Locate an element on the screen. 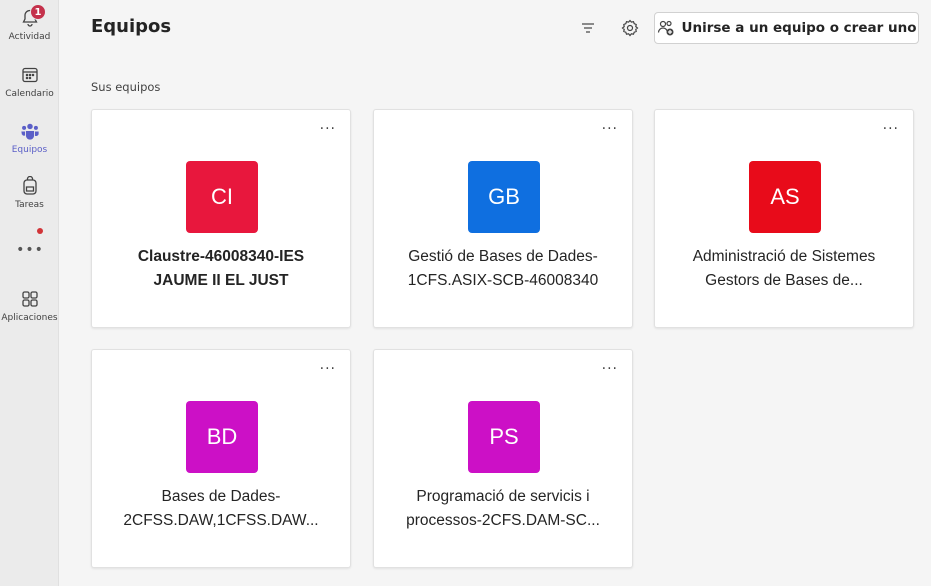 Image resolution: width=931 pixels, height=586 pixels. team-name-line: Bases de Dades- is located at coordinates (221, 496).